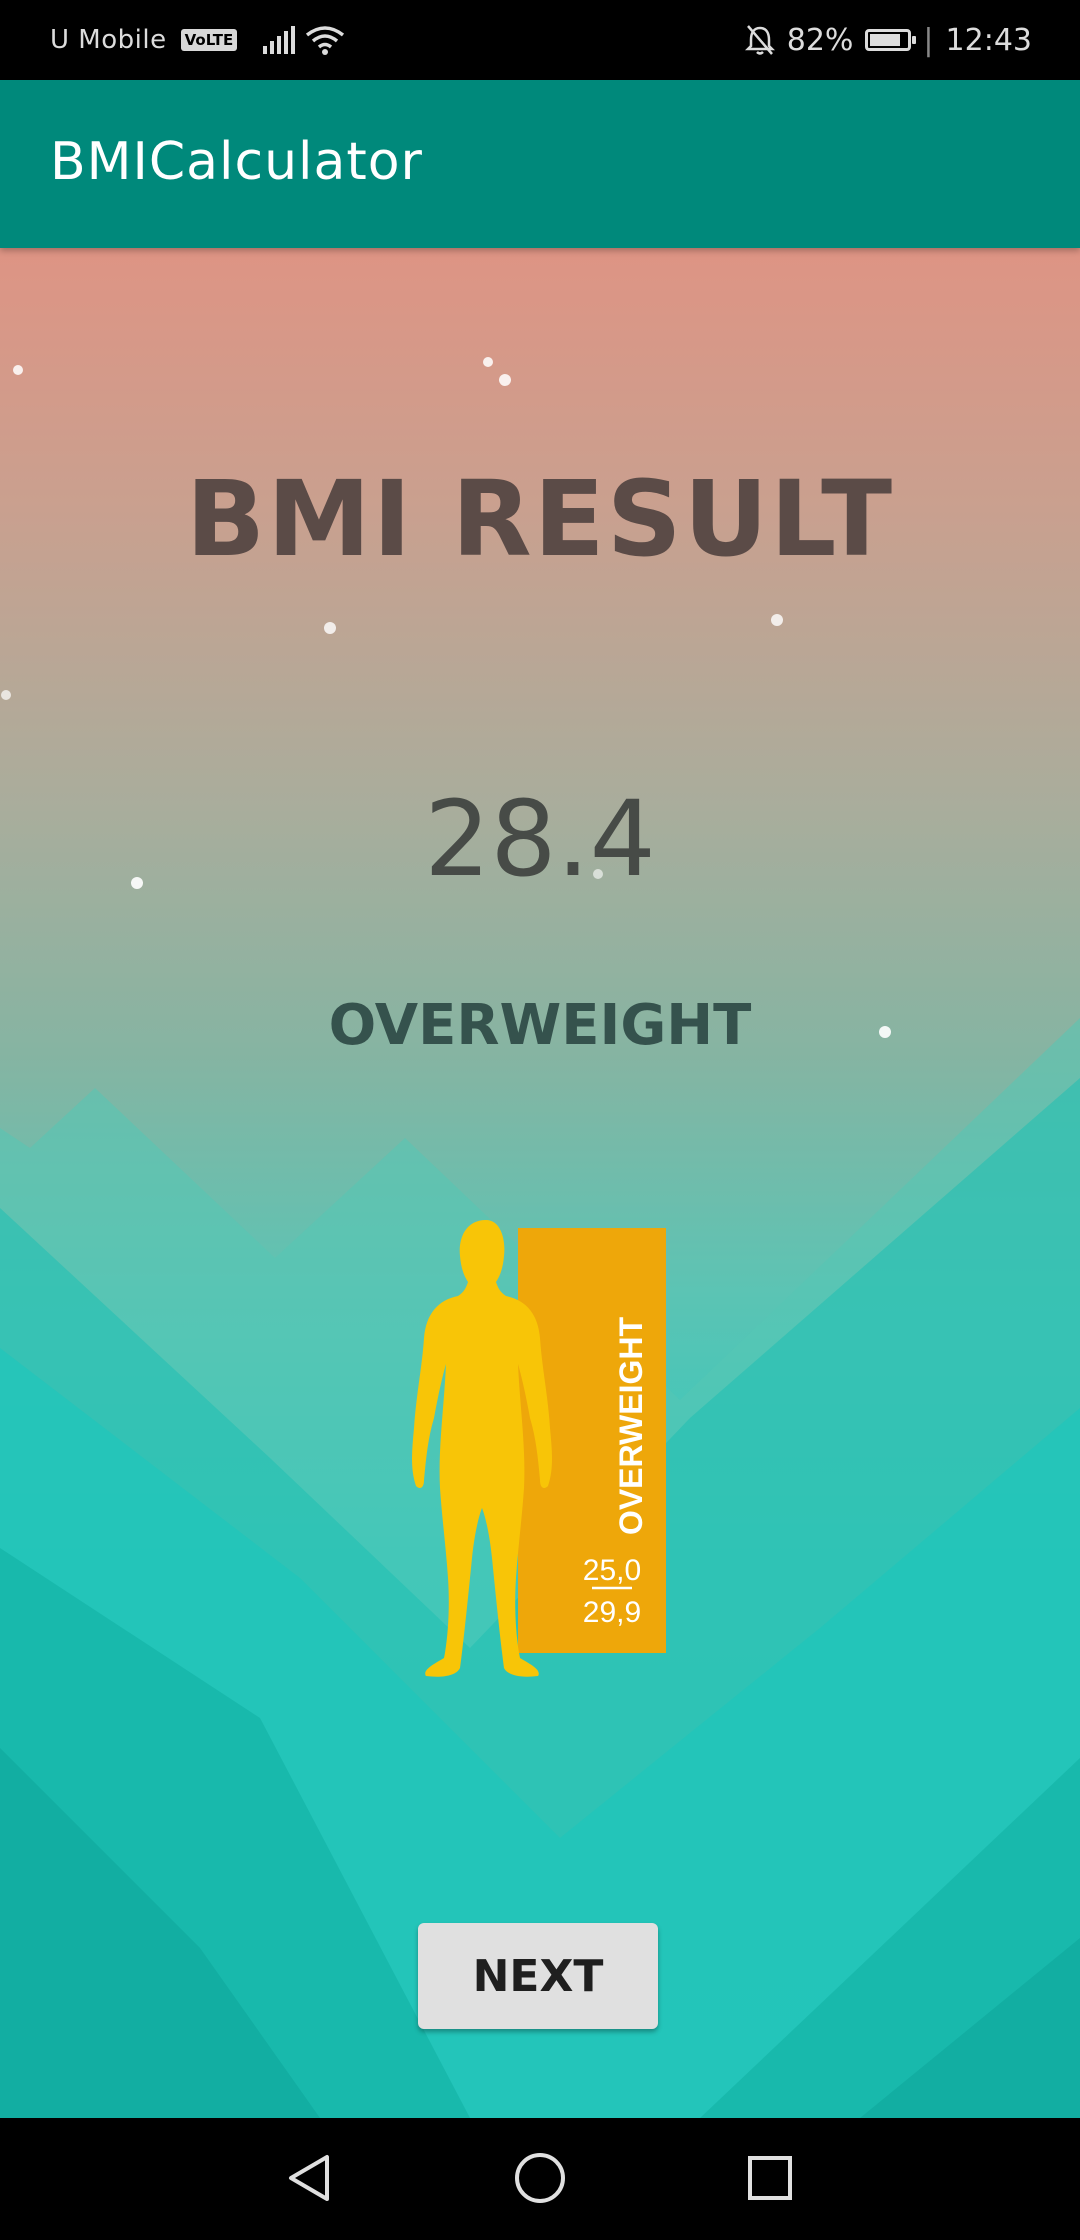 This screenshot has width=1080, height=2240. Describe the element at coordinates (540, 839) in the screenshot. I see `bmi-value: 28.4` at that location.